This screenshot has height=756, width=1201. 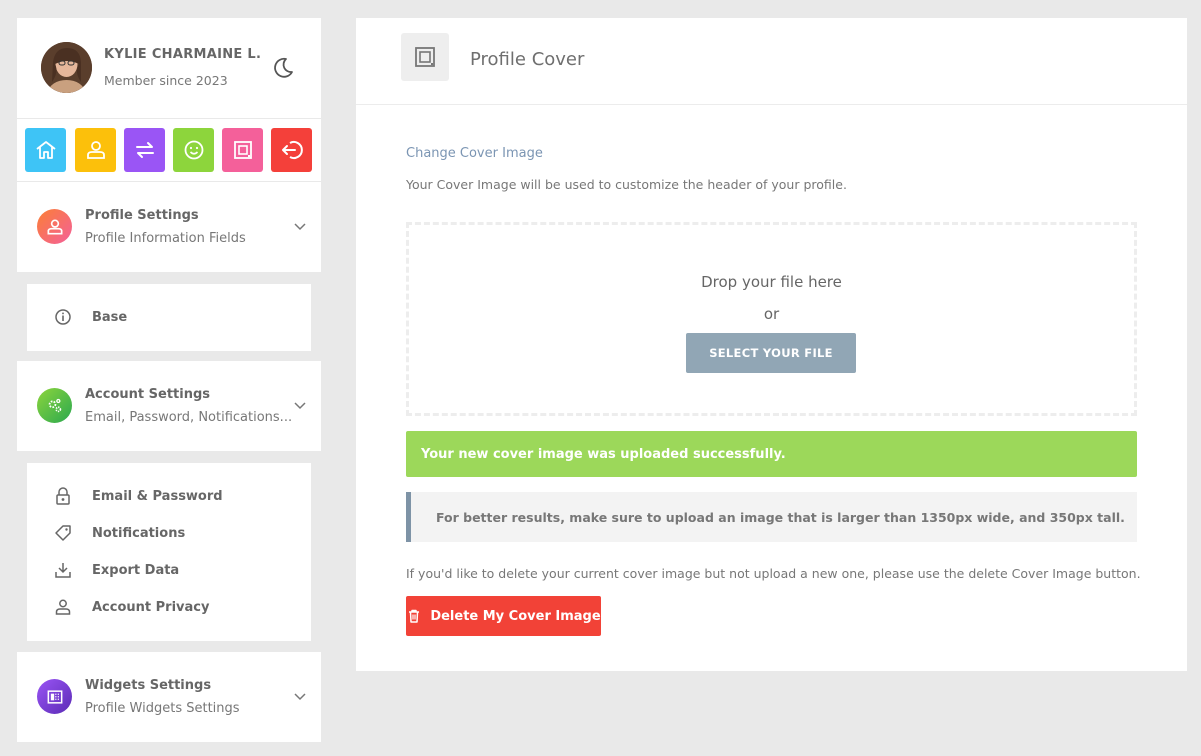 I want to click on home-icon, so click(x=45, y=150).